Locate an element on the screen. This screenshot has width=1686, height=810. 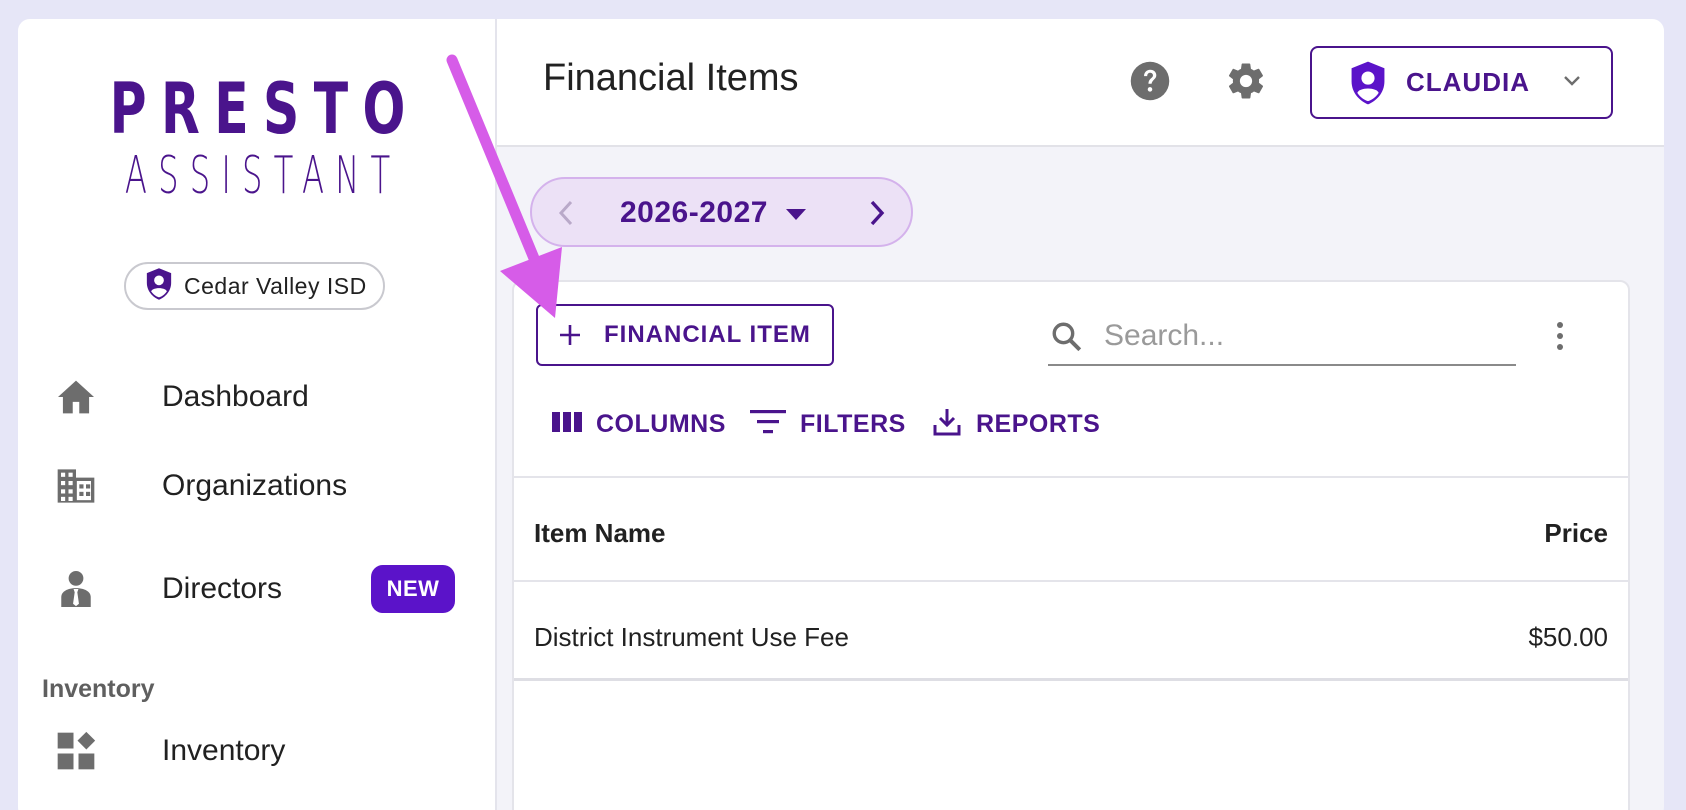
chevron-left-icon is located at coordinates (567, 215).